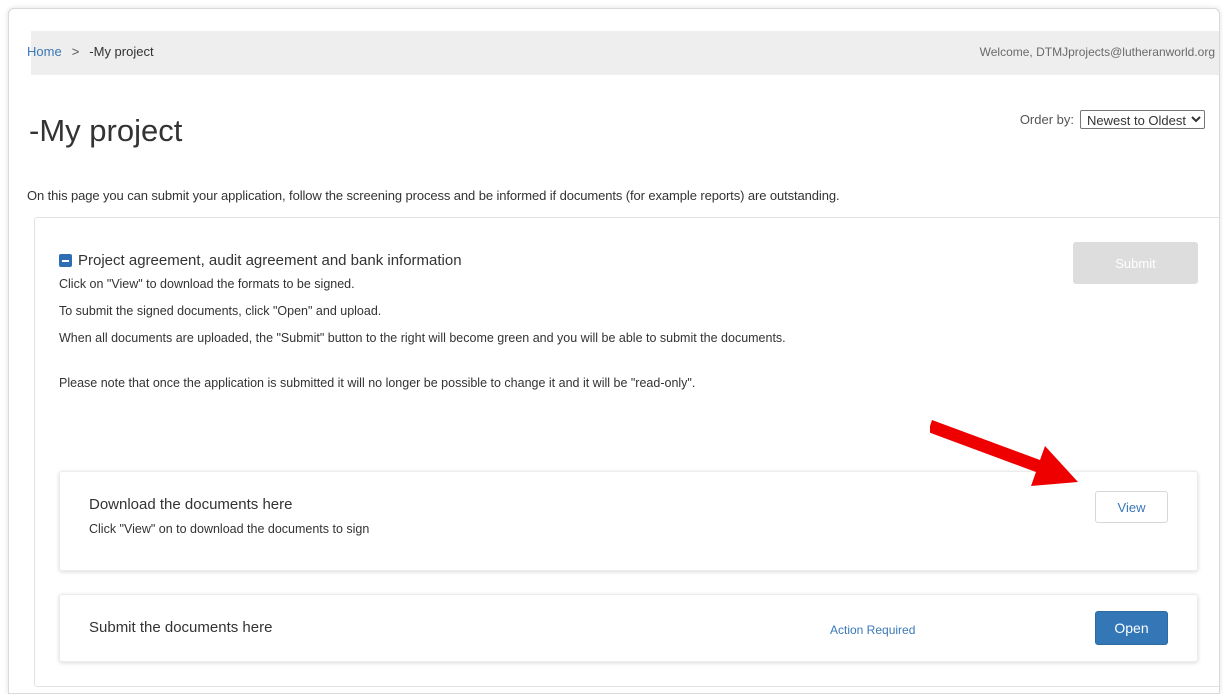 This screenshot has height=694, width=1223. What do you see at coordinates (1004, 453) in the screenshot?
I see `red-arrow-icon` at bounding box center [1004, 453].